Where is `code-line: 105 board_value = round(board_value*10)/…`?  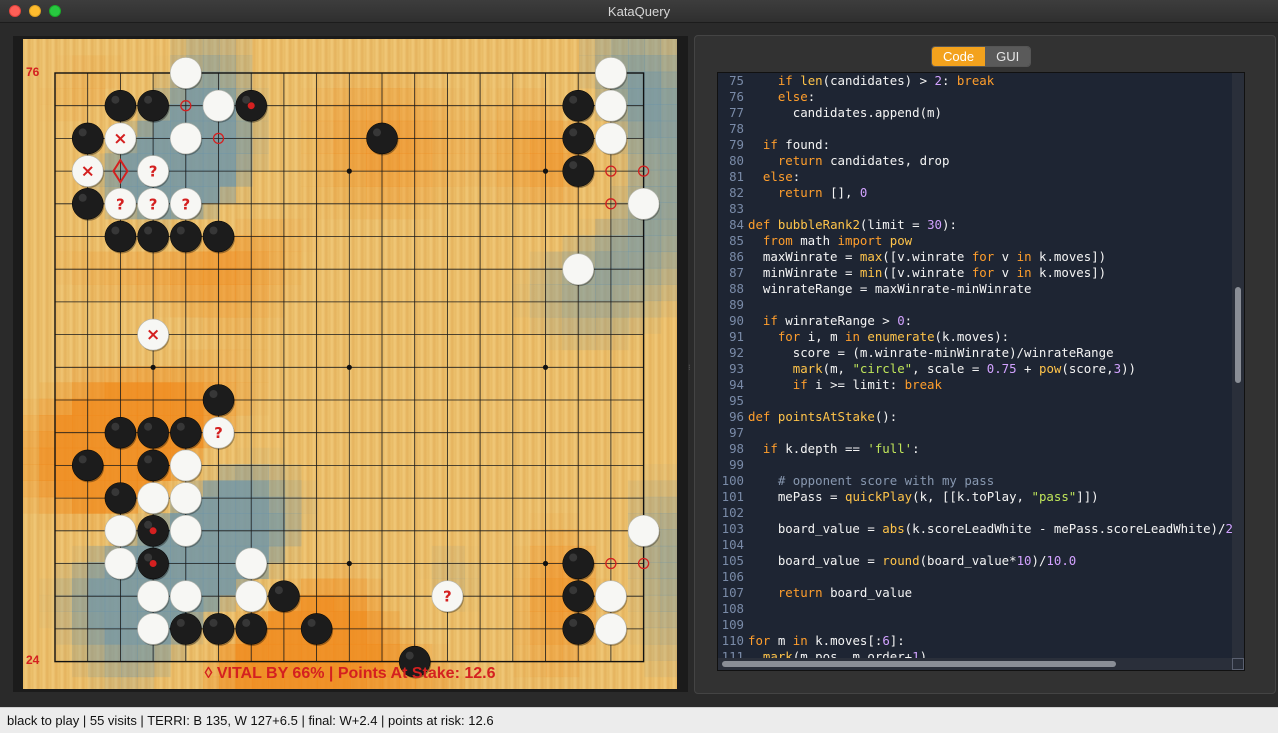
code-line: 105 board_value = round(board_value*10)/… is located at coordinates (976, 561).